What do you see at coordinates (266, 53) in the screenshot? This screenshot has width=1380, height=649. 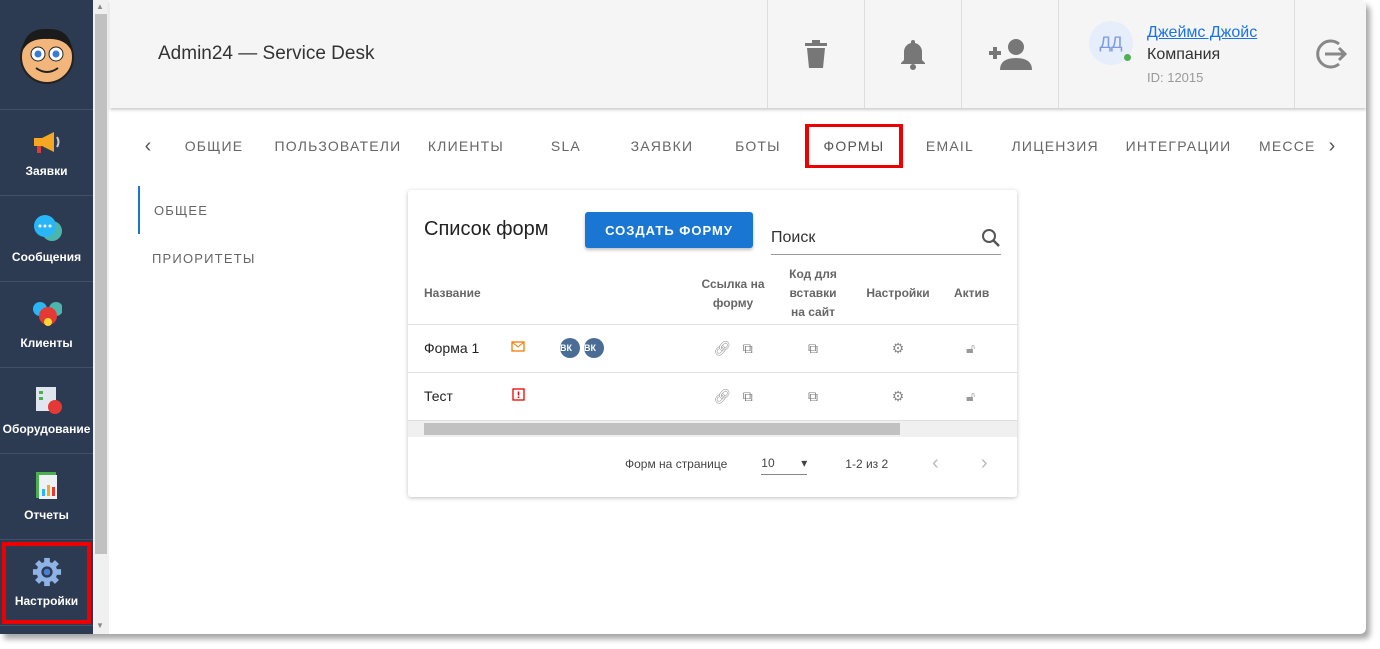 I see `page-title: Admin24 — Service Desk` at bounding box center [266, 53].